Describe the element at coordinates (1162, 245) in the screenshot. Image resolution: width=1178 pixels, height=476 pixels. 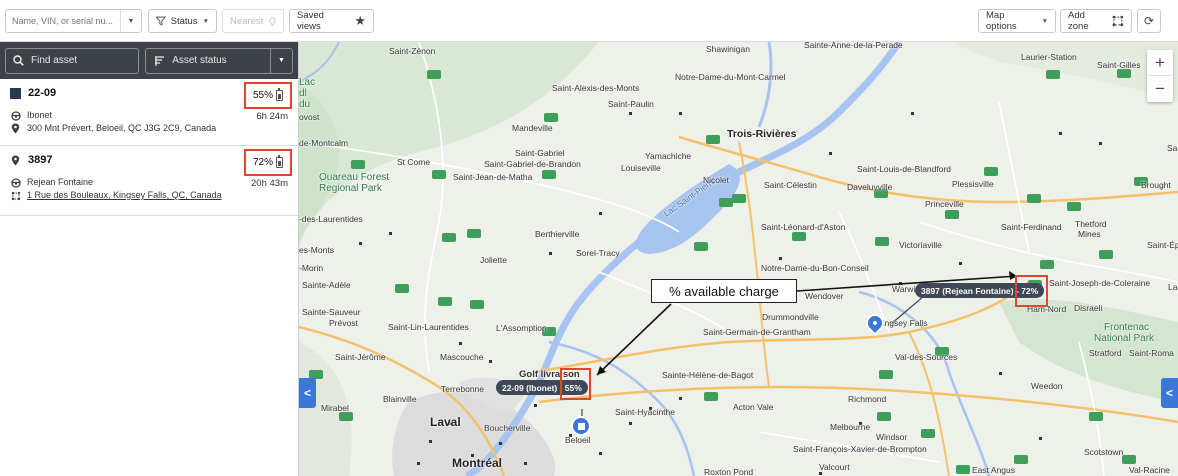
I see `map-place-label: Saint-Ép` at that location.